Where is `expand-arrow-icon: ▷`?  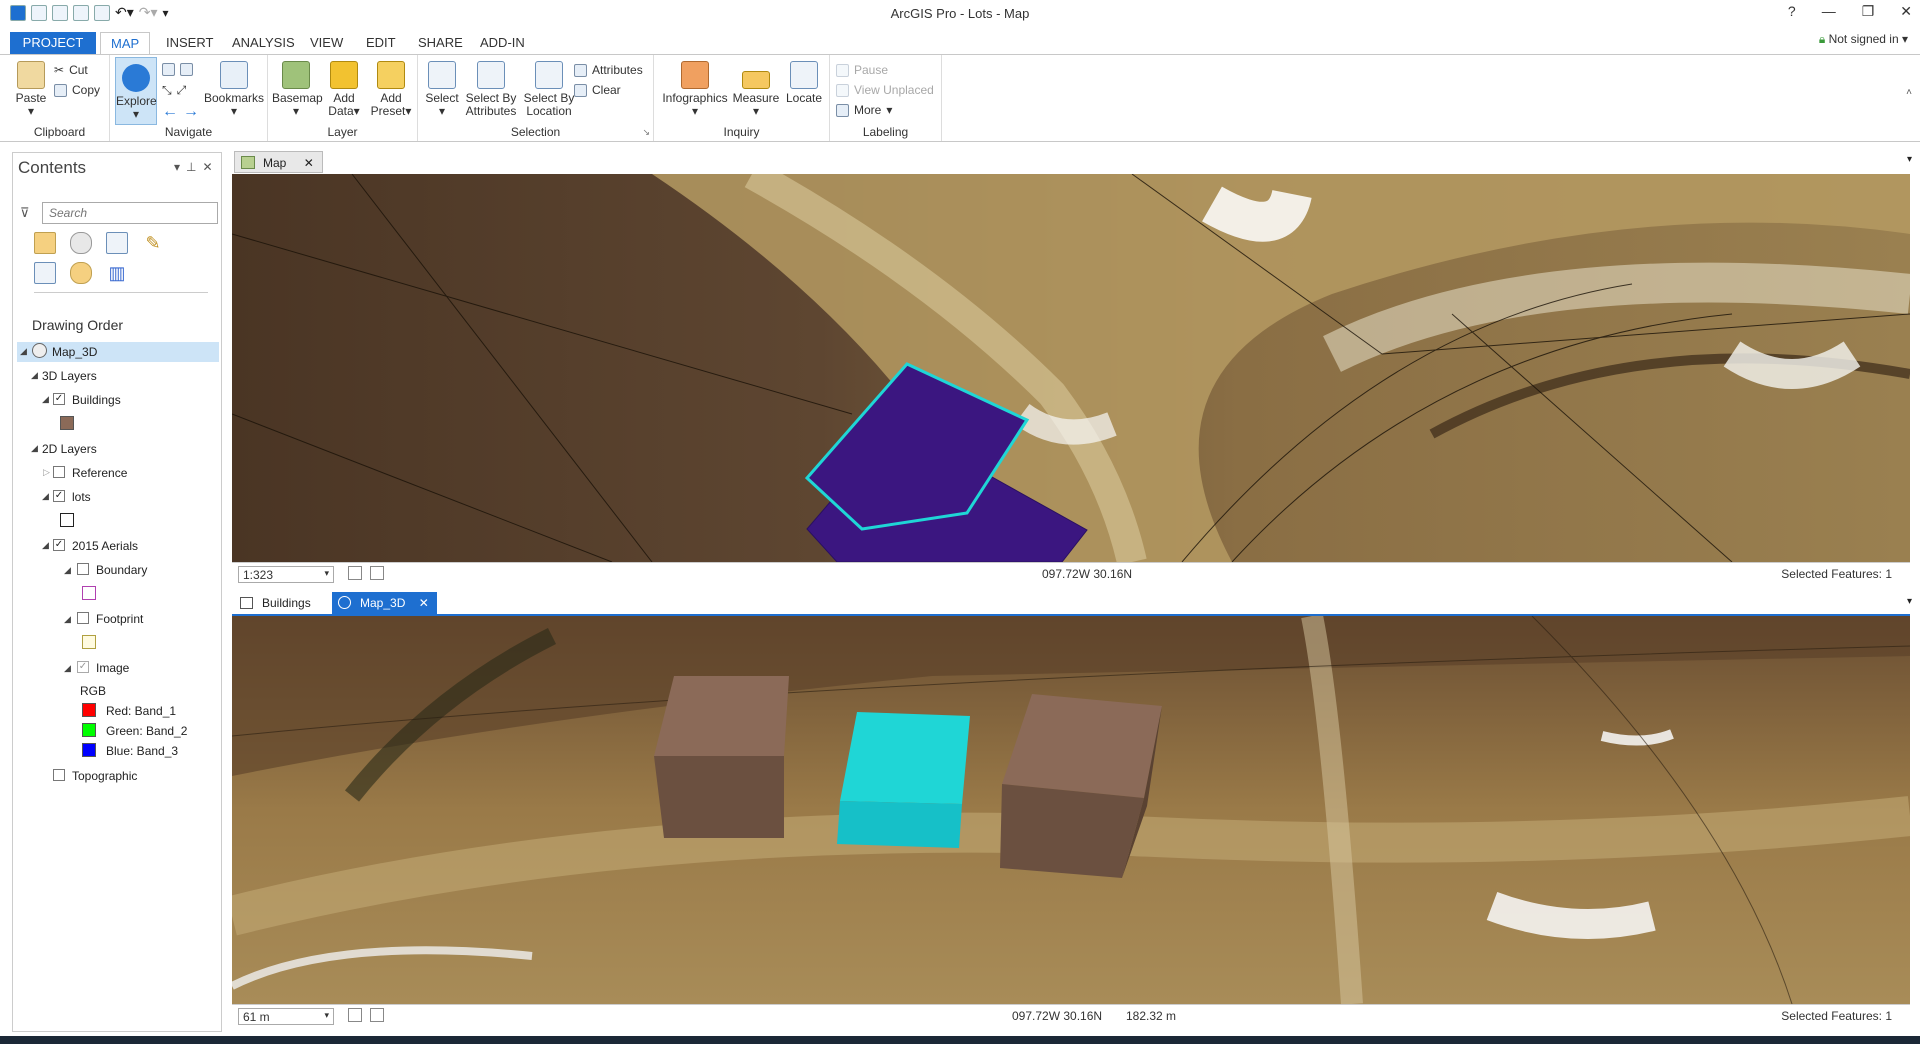
expand-arrow-icon: ▷ is located at coordinates (46, 472).